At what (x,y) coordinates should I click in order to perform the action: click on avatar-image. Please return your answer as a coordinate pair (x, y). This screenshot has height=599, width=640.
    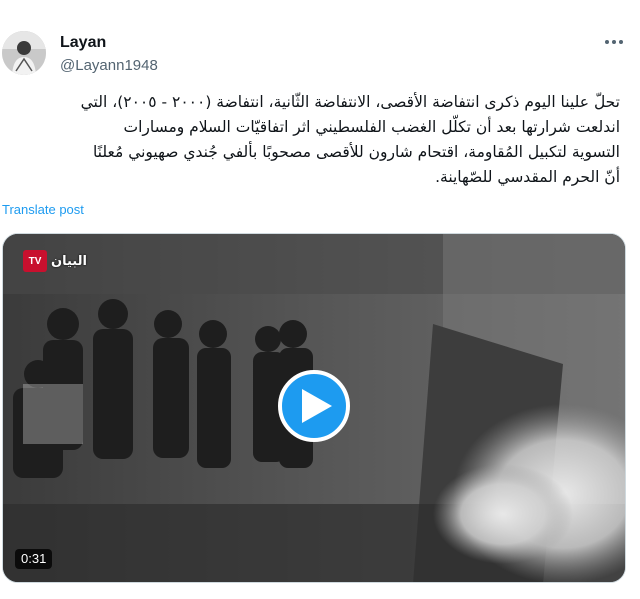
    Looking at the image, I should click on (24, 53).